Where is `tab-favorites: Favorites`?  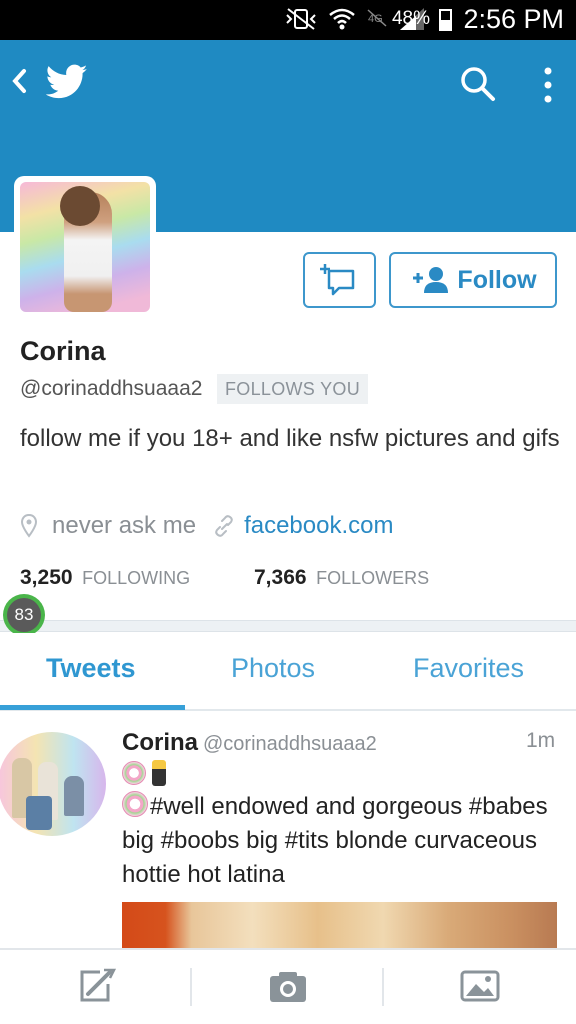
tab-favorites: Favorites is located at coordinates (468, 668).